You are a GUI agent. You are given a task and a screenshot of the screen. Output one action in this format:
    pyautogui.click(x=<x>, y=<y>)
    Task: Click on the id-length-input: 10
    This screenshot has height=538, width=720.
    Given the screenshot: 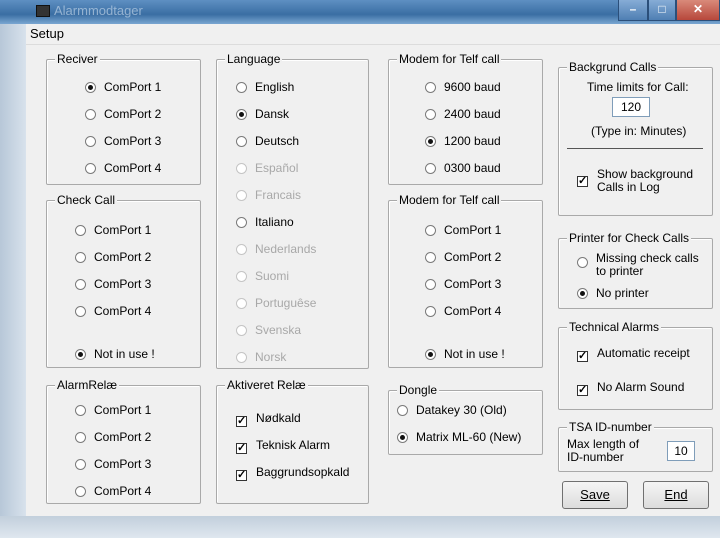 What is the action you would take?
    pyautogui.click(x=681, y=451)
    